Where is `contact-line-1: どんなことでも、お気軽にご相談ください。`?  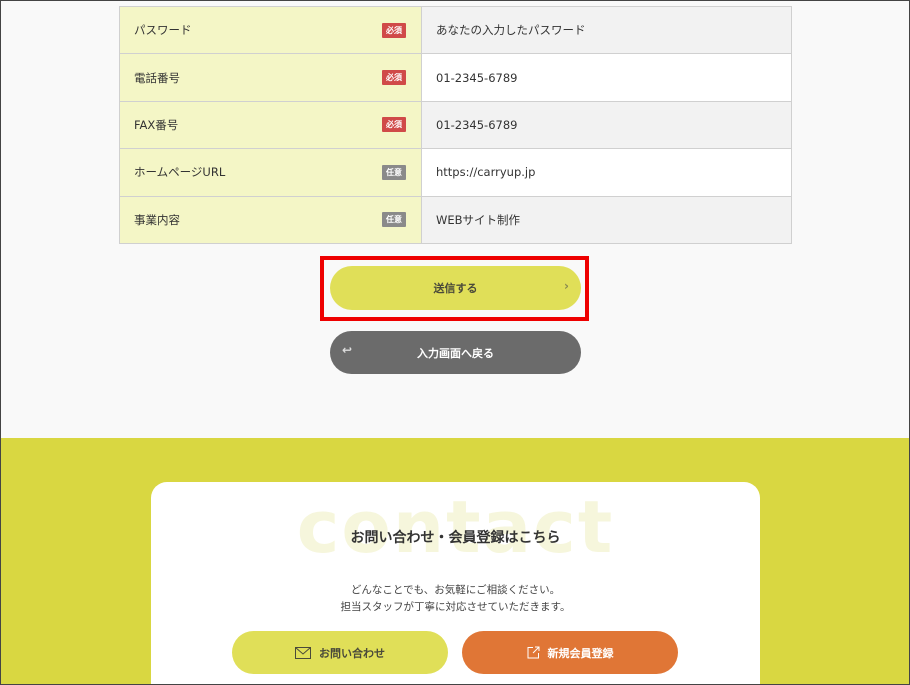 contact-line-1: どんなことでも、お気軽にご相談ください。 is located at coordinates (455, 590).